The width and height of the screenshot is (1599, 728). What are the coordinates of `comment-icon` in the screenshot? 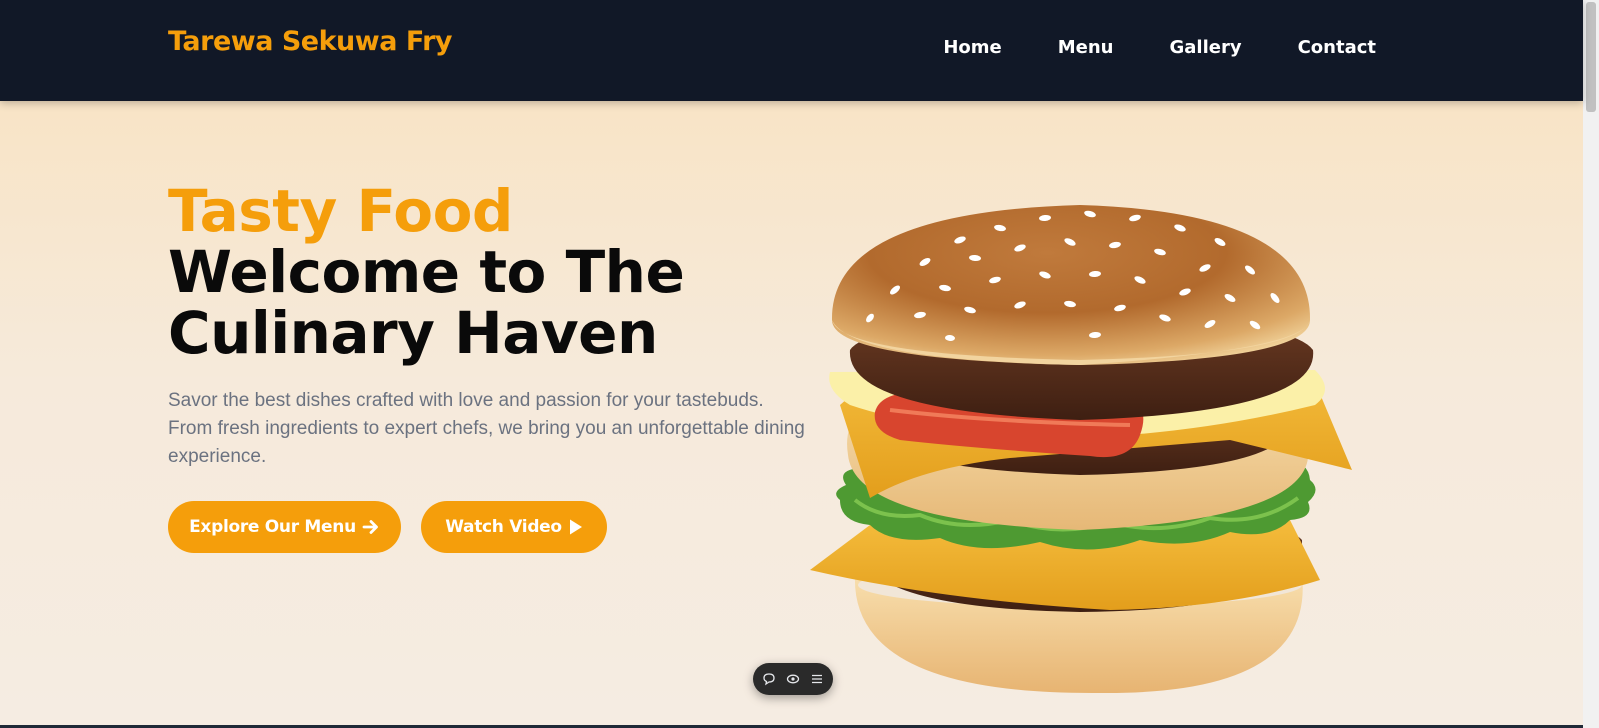 It's located at (769, 679).